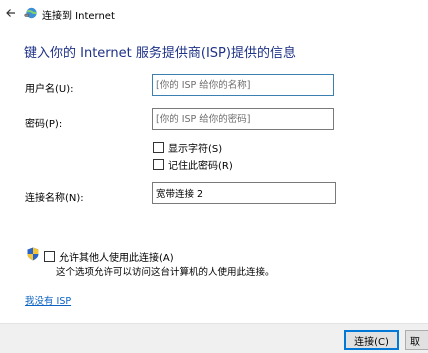 This screenshot has height=353, width=428. I want to click on dialog-footer: 连接(C) 取, so click(214, 338).